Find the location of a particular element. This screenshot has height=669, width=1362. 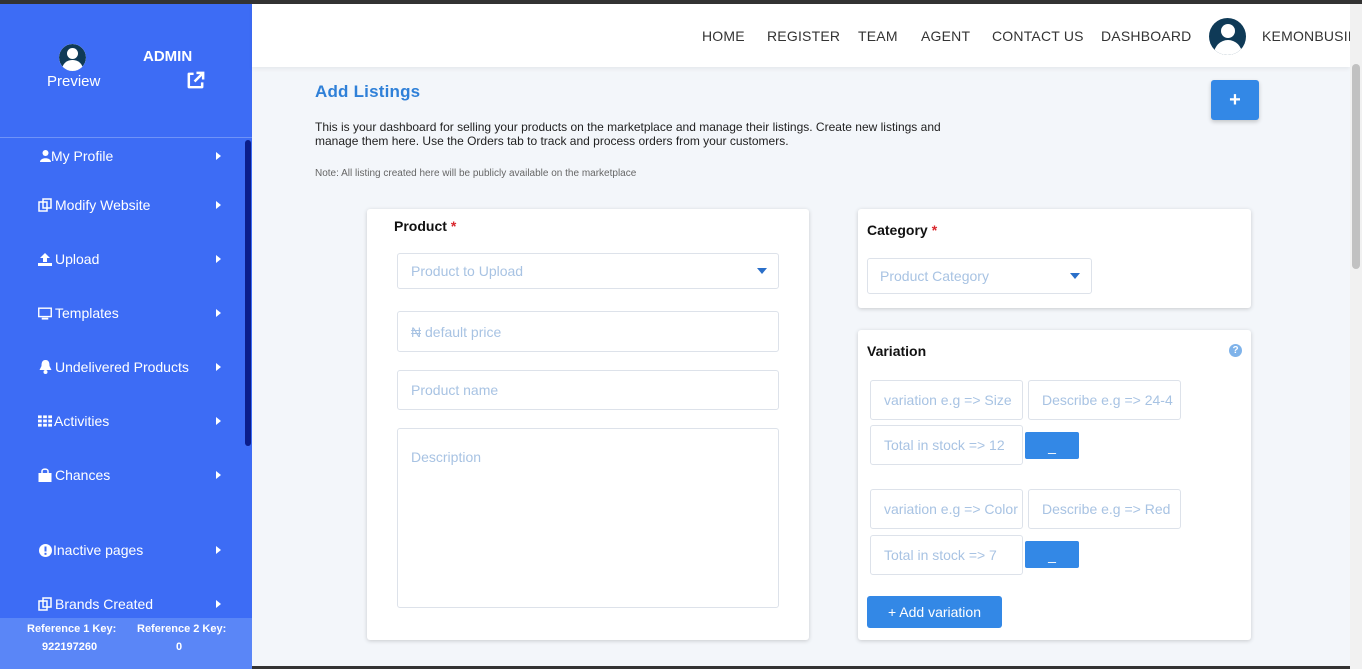

user-avatar is located at coordinates (1227, 36).